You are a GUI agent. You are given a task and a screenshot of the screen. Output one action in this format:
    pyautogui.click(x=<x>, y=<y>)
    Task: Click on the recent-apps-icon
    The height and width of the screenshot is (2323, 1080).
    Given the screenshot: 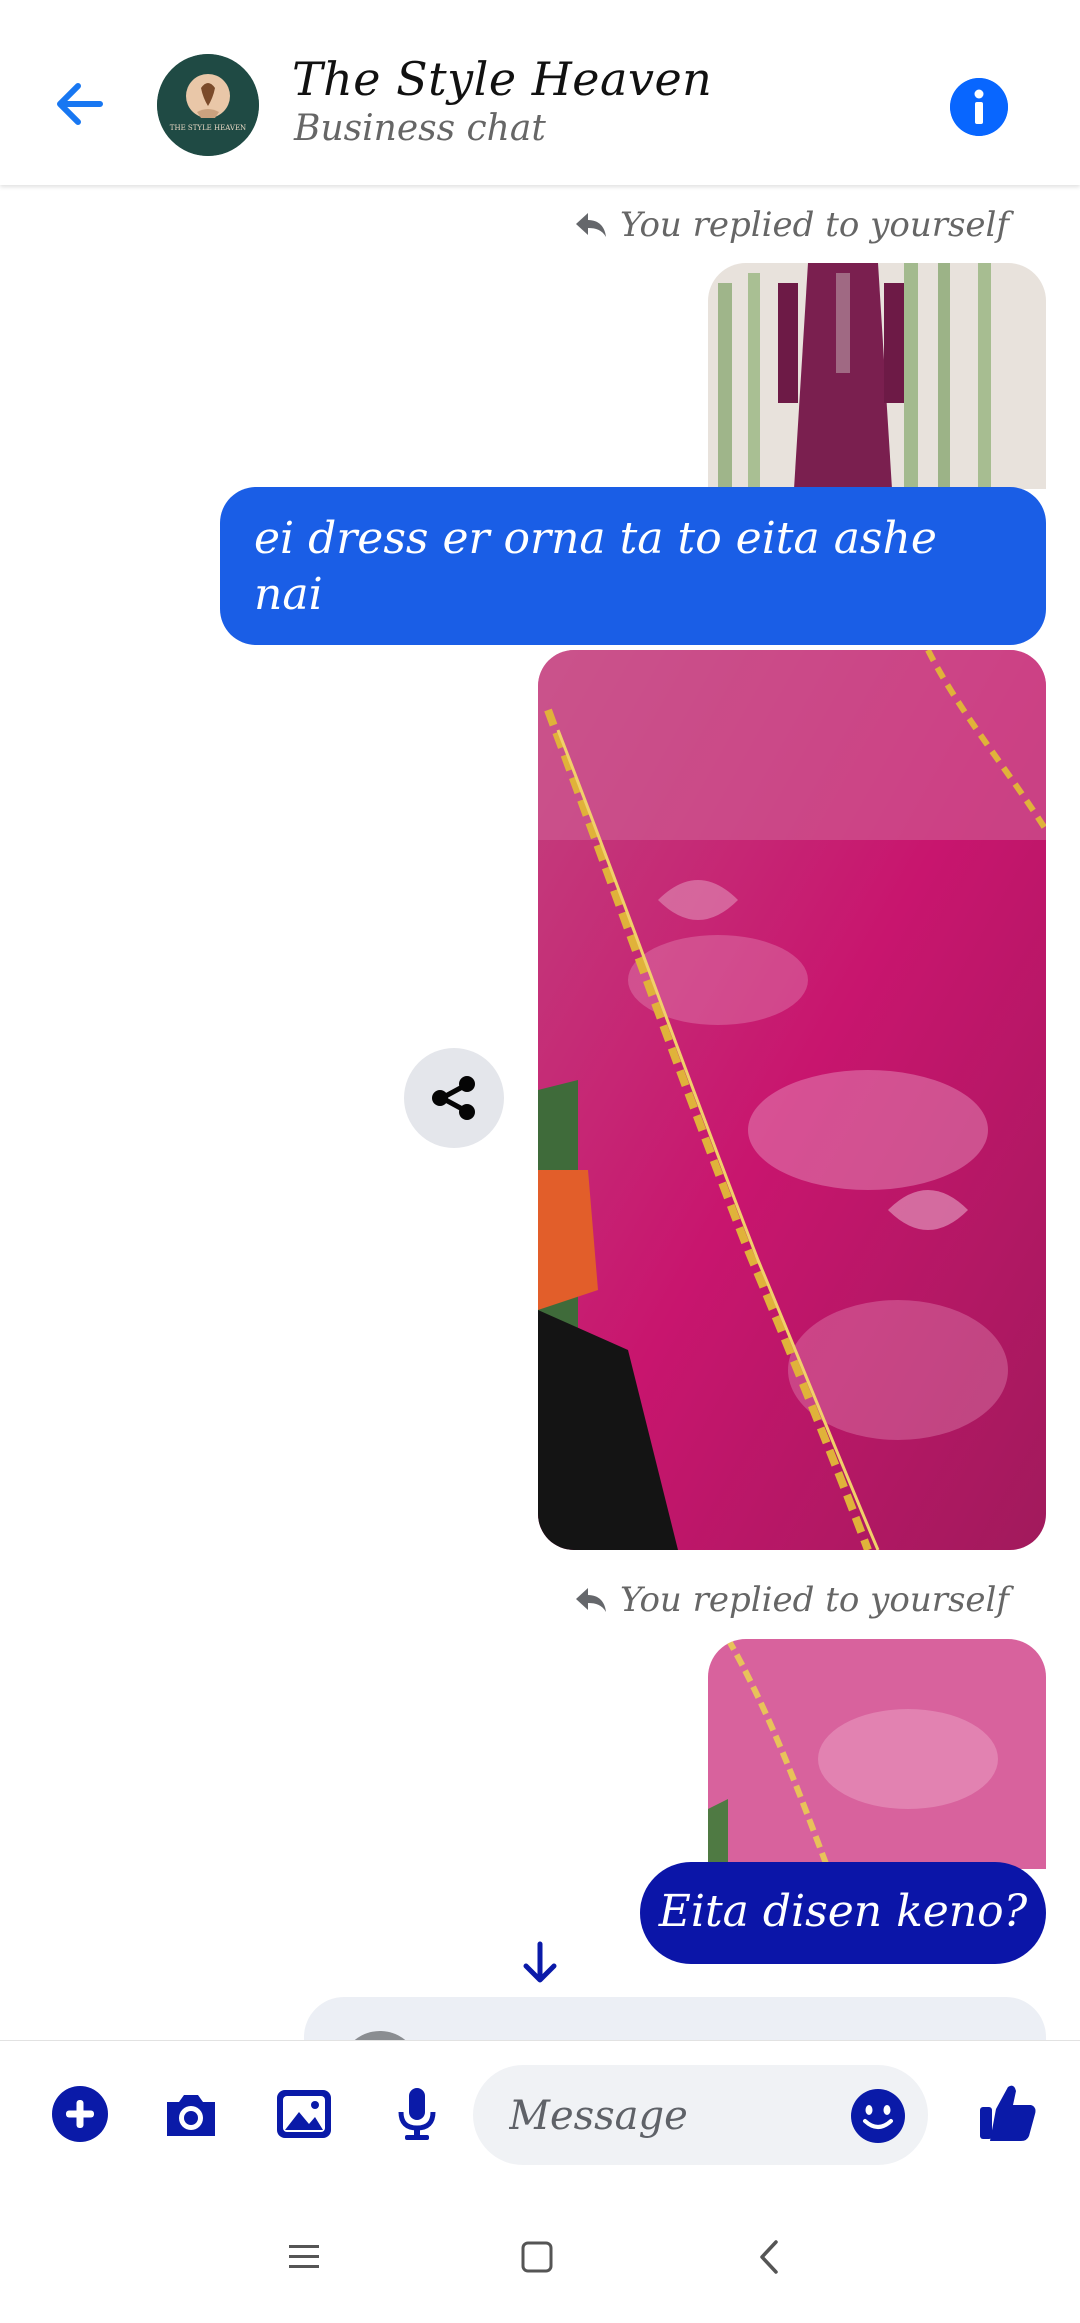 What is the action you would take?
    pyautogui.click(x=304, y=2257)
    